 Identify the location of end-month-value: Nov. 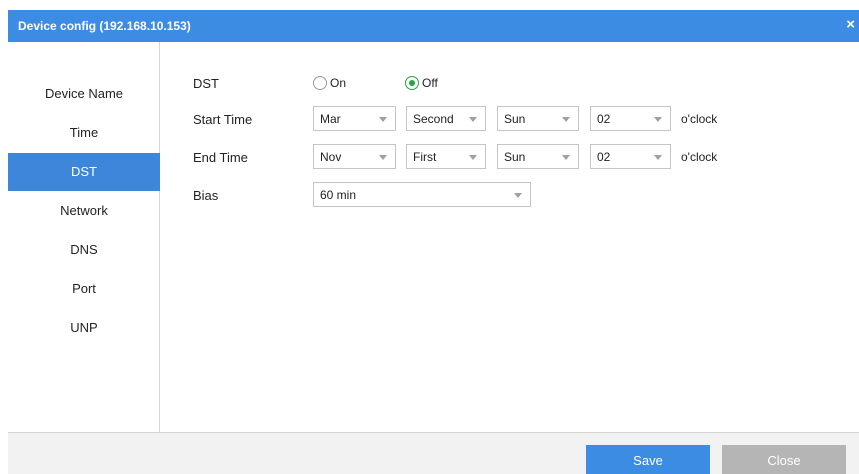
(331, 157).